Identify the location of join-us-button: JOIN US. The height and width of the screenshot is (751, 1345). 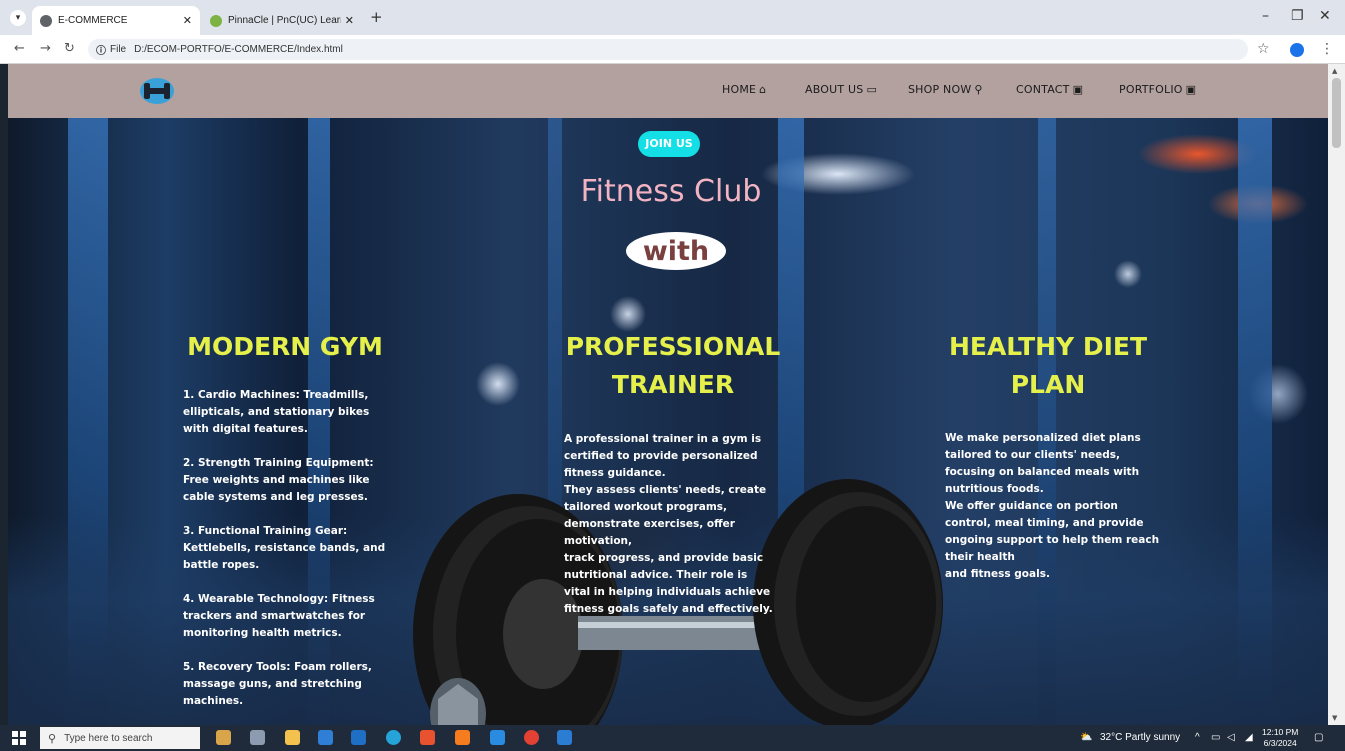
(669, 144).